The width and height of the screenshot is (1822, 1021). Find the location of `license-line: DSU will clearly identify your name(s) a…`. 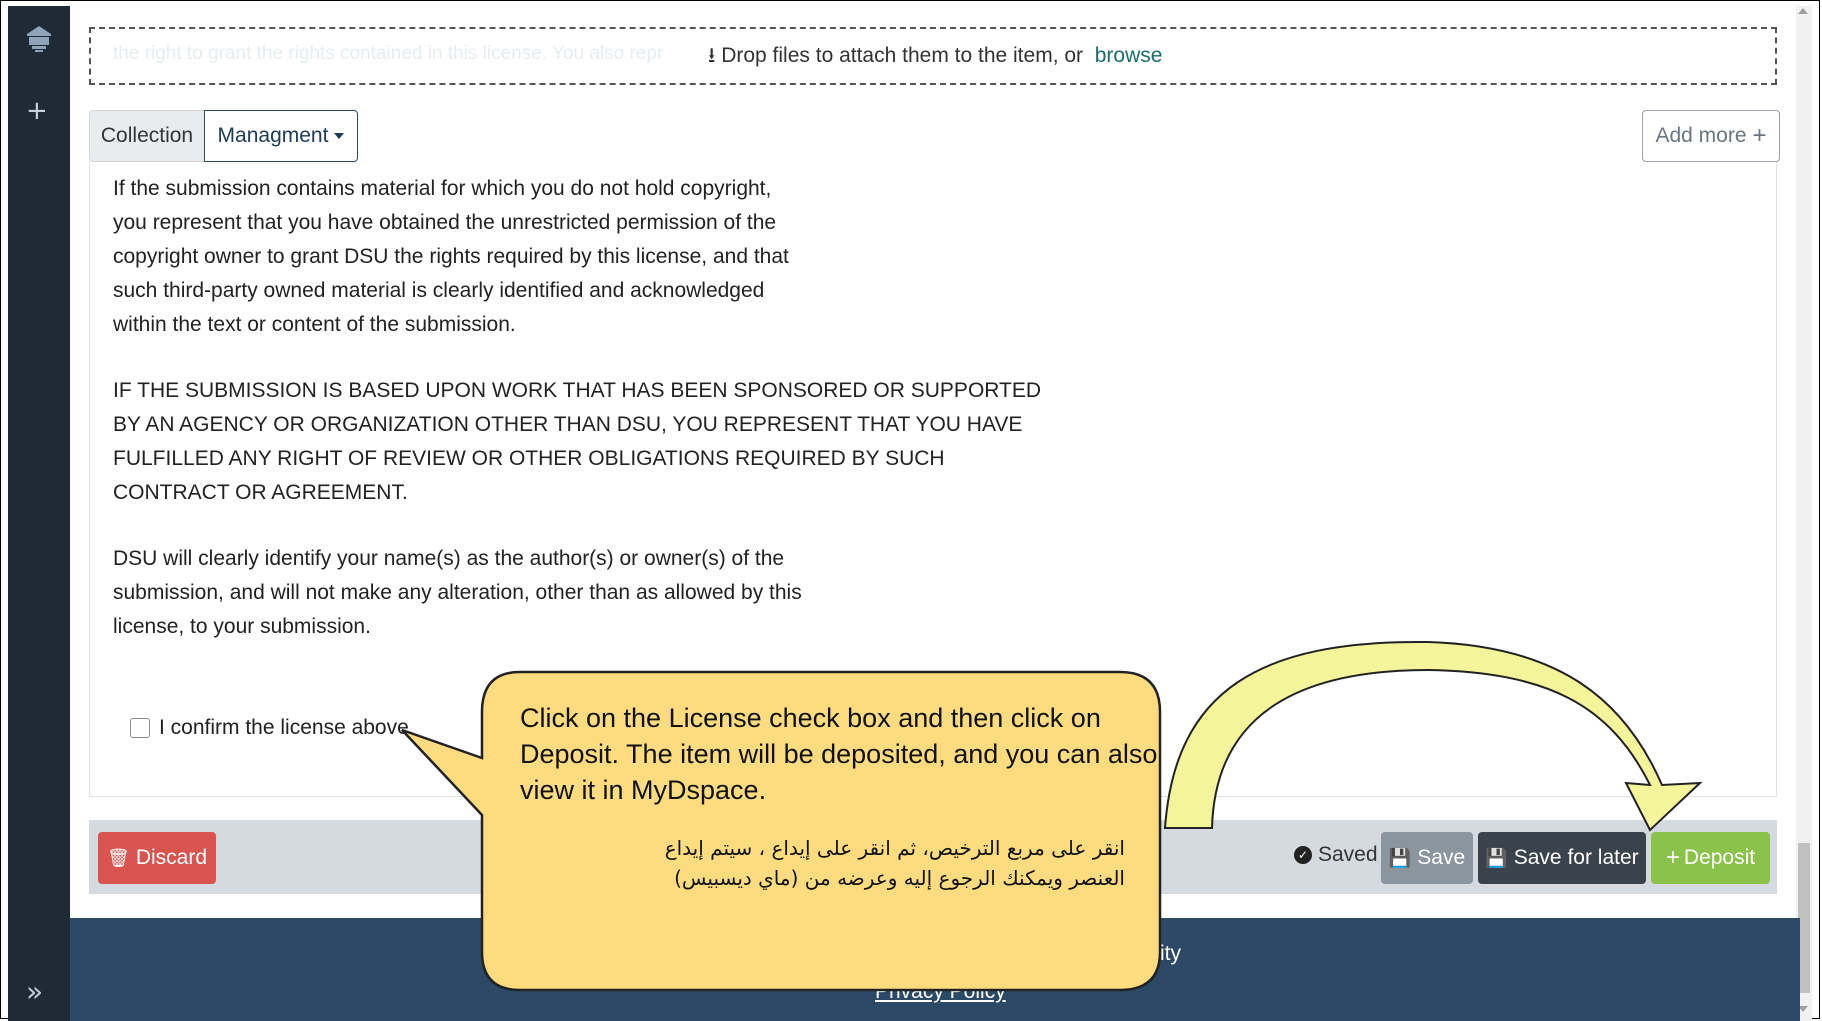

license-line: DSU will clearly identify your name(s) a… is located at coordinates (449, 558).